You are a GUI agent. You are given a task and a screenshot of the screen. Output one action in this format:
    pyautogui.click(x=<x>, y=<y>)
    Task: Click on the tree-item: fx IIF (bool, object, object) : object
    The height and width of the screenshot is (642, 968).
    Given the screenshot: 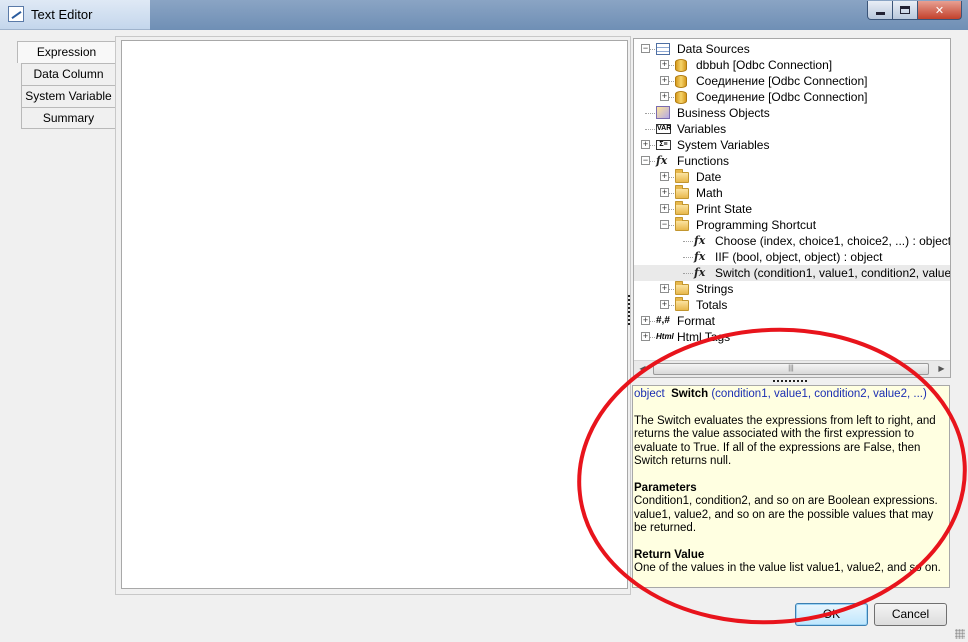 What is the action you would take?
    pyautogui.click(x=792, y=257)
    